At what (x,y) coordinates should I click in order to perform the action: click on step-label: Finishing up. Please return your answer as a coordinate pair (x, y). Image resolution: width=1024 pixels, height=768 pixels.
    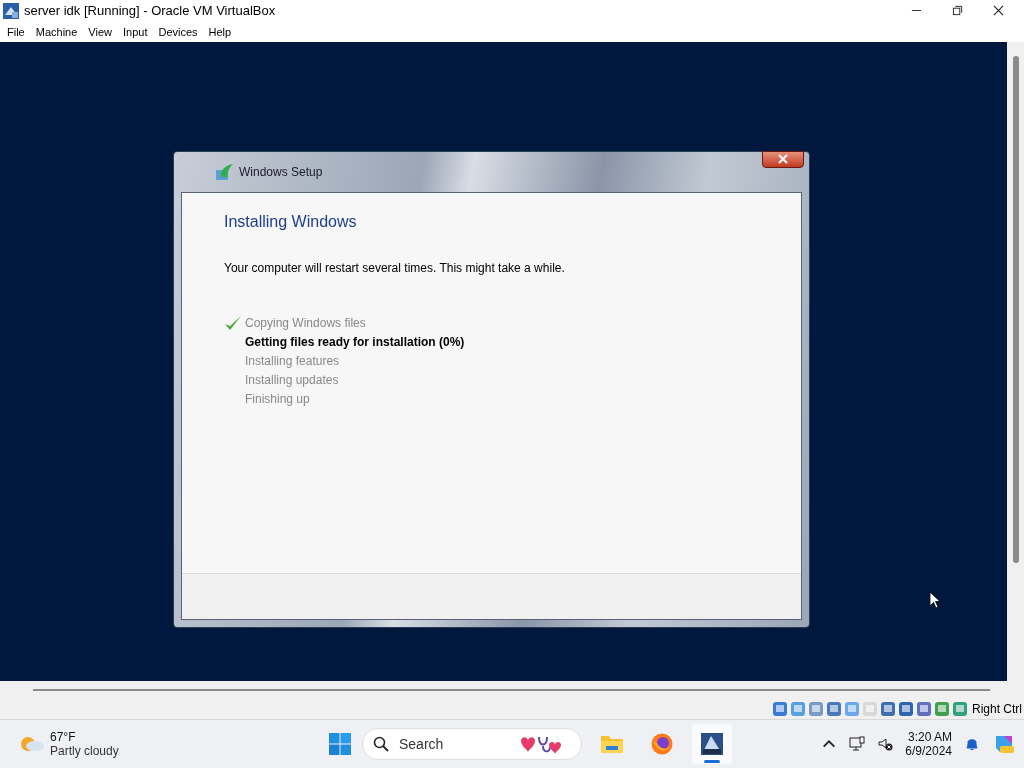
    Looking at the image, I should click on (277, 398).